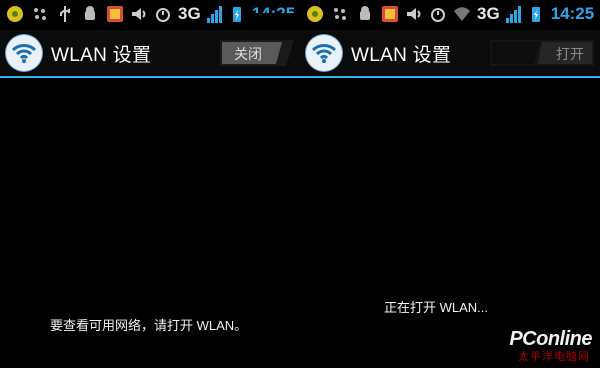 This screenshot has width=600, height=368. I want to click on wlan-toggle: 关闭, so click(257, 53).